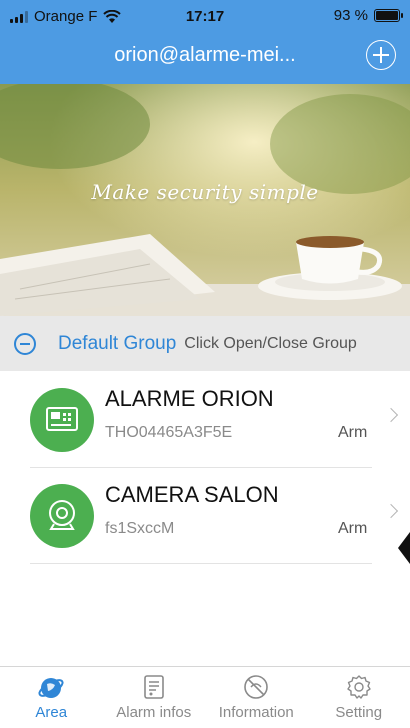 Image resolution: width=410 pixels, height=728 pixels. I want to click on group-header: Default Group Click Open/Close Group, so click(205, 343).